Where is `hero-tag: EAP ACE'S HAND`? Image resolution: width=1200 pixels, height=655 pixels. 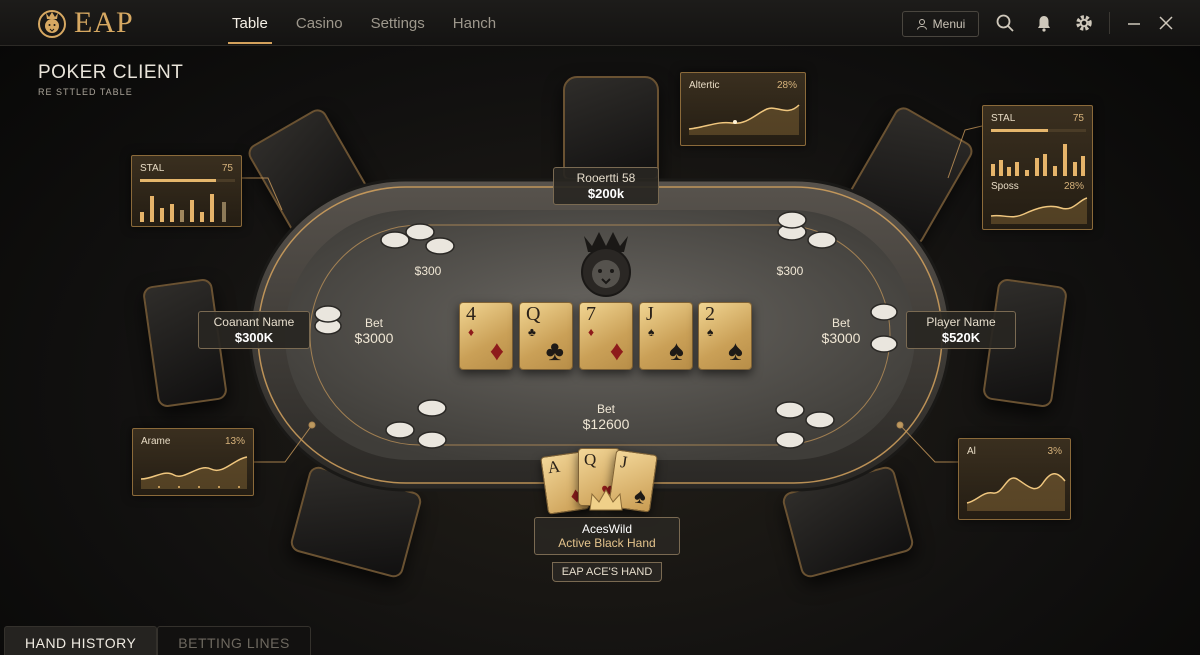 hero-tag: EAP ACE'S HAND is located at coordinates (607, 572).